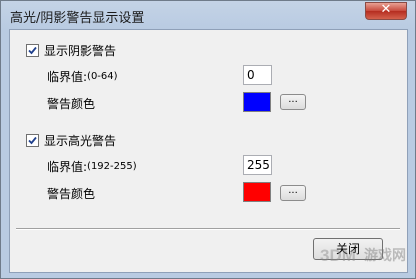 The width and height of the screenshot is (416, 279). What do you see at coordinates (208, 229) in the screenshot?
I see `footer-separator` at bounding box center [208, 229].